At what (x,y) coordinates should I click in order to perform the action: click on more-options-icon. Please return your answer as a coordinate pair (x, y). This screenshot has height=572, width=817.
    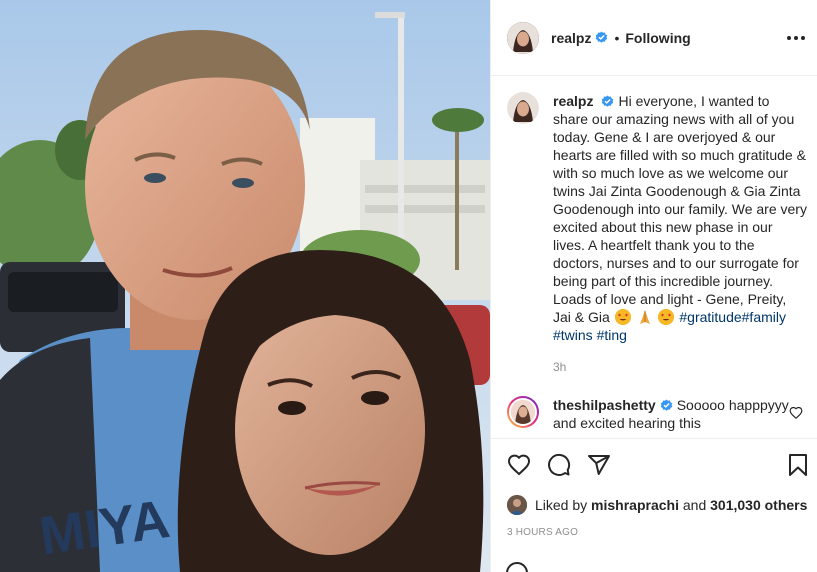
    Looking at the image, I should click on (796, 38).